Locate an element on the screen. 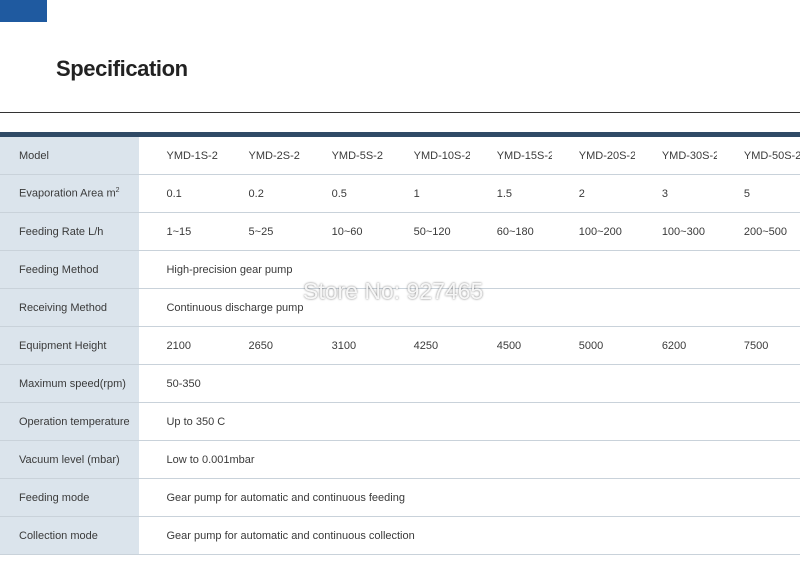 The width and height of the screenshot is (800, 579). row-label: Operation temperature is located at coordinates (70, 421).